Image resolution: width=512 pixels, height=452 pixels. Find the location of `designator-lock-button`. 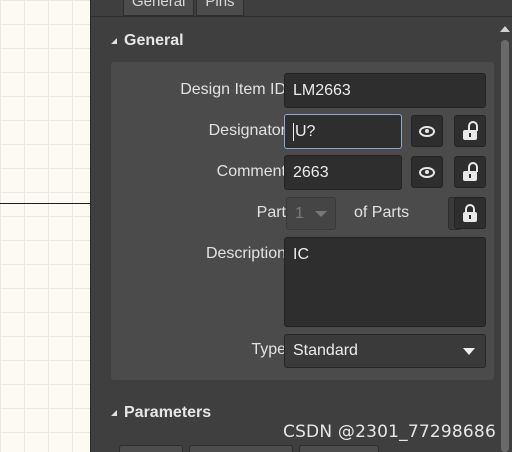

designator-lock-button is located at coordinates (470, 131).